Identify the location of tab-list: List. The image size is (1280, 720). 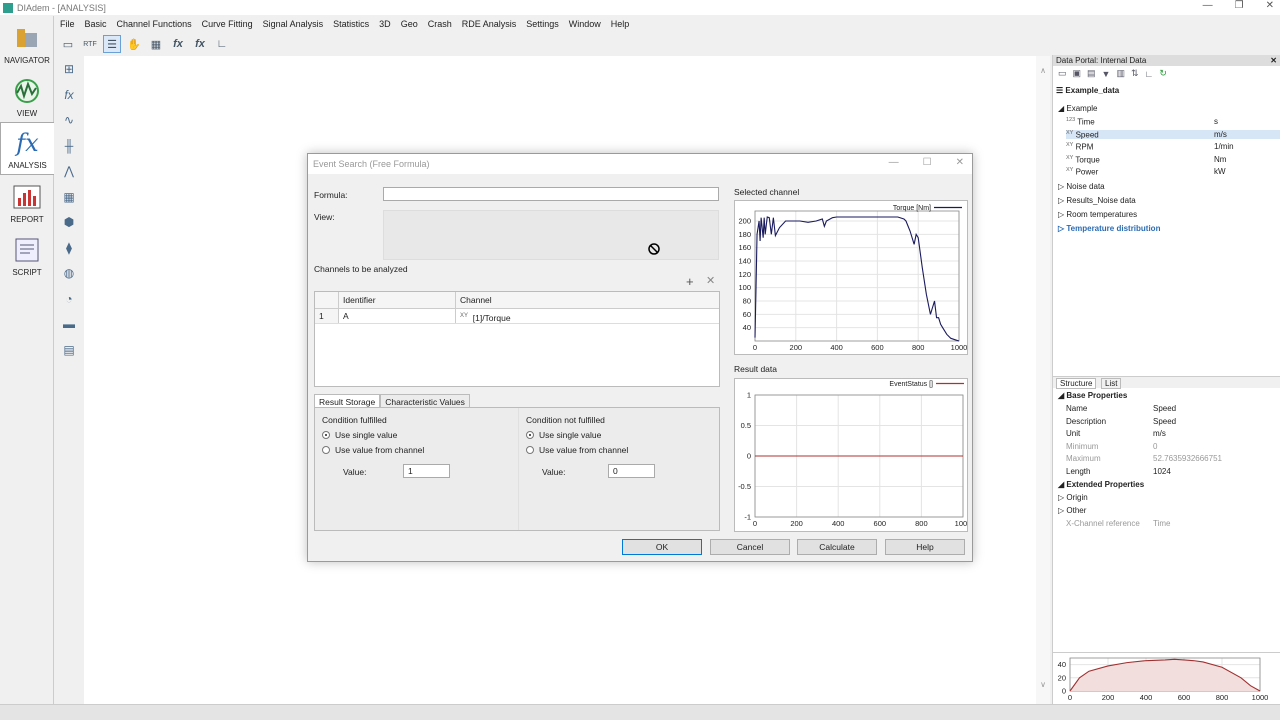
(1111, 383).